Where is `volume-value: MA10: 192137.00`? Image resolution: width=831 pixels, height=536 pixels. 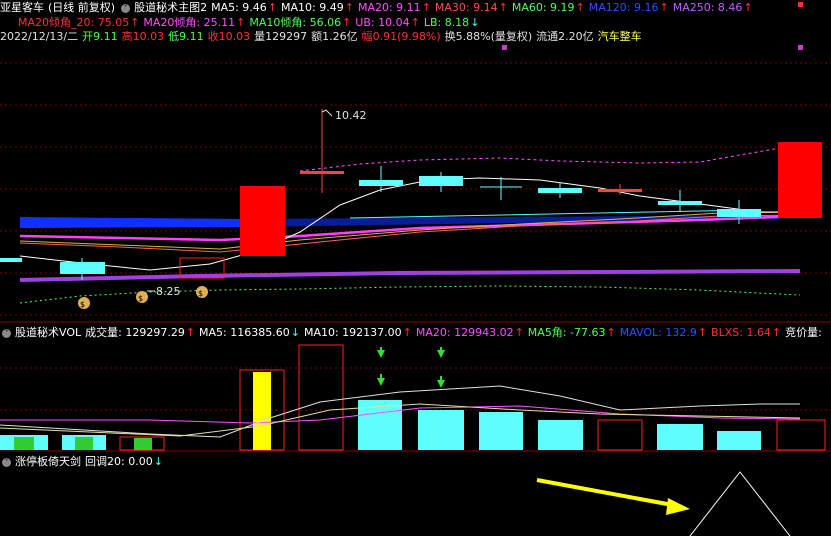 volume-value: MA10: 192137.00 is located at coordinates (352, 332).